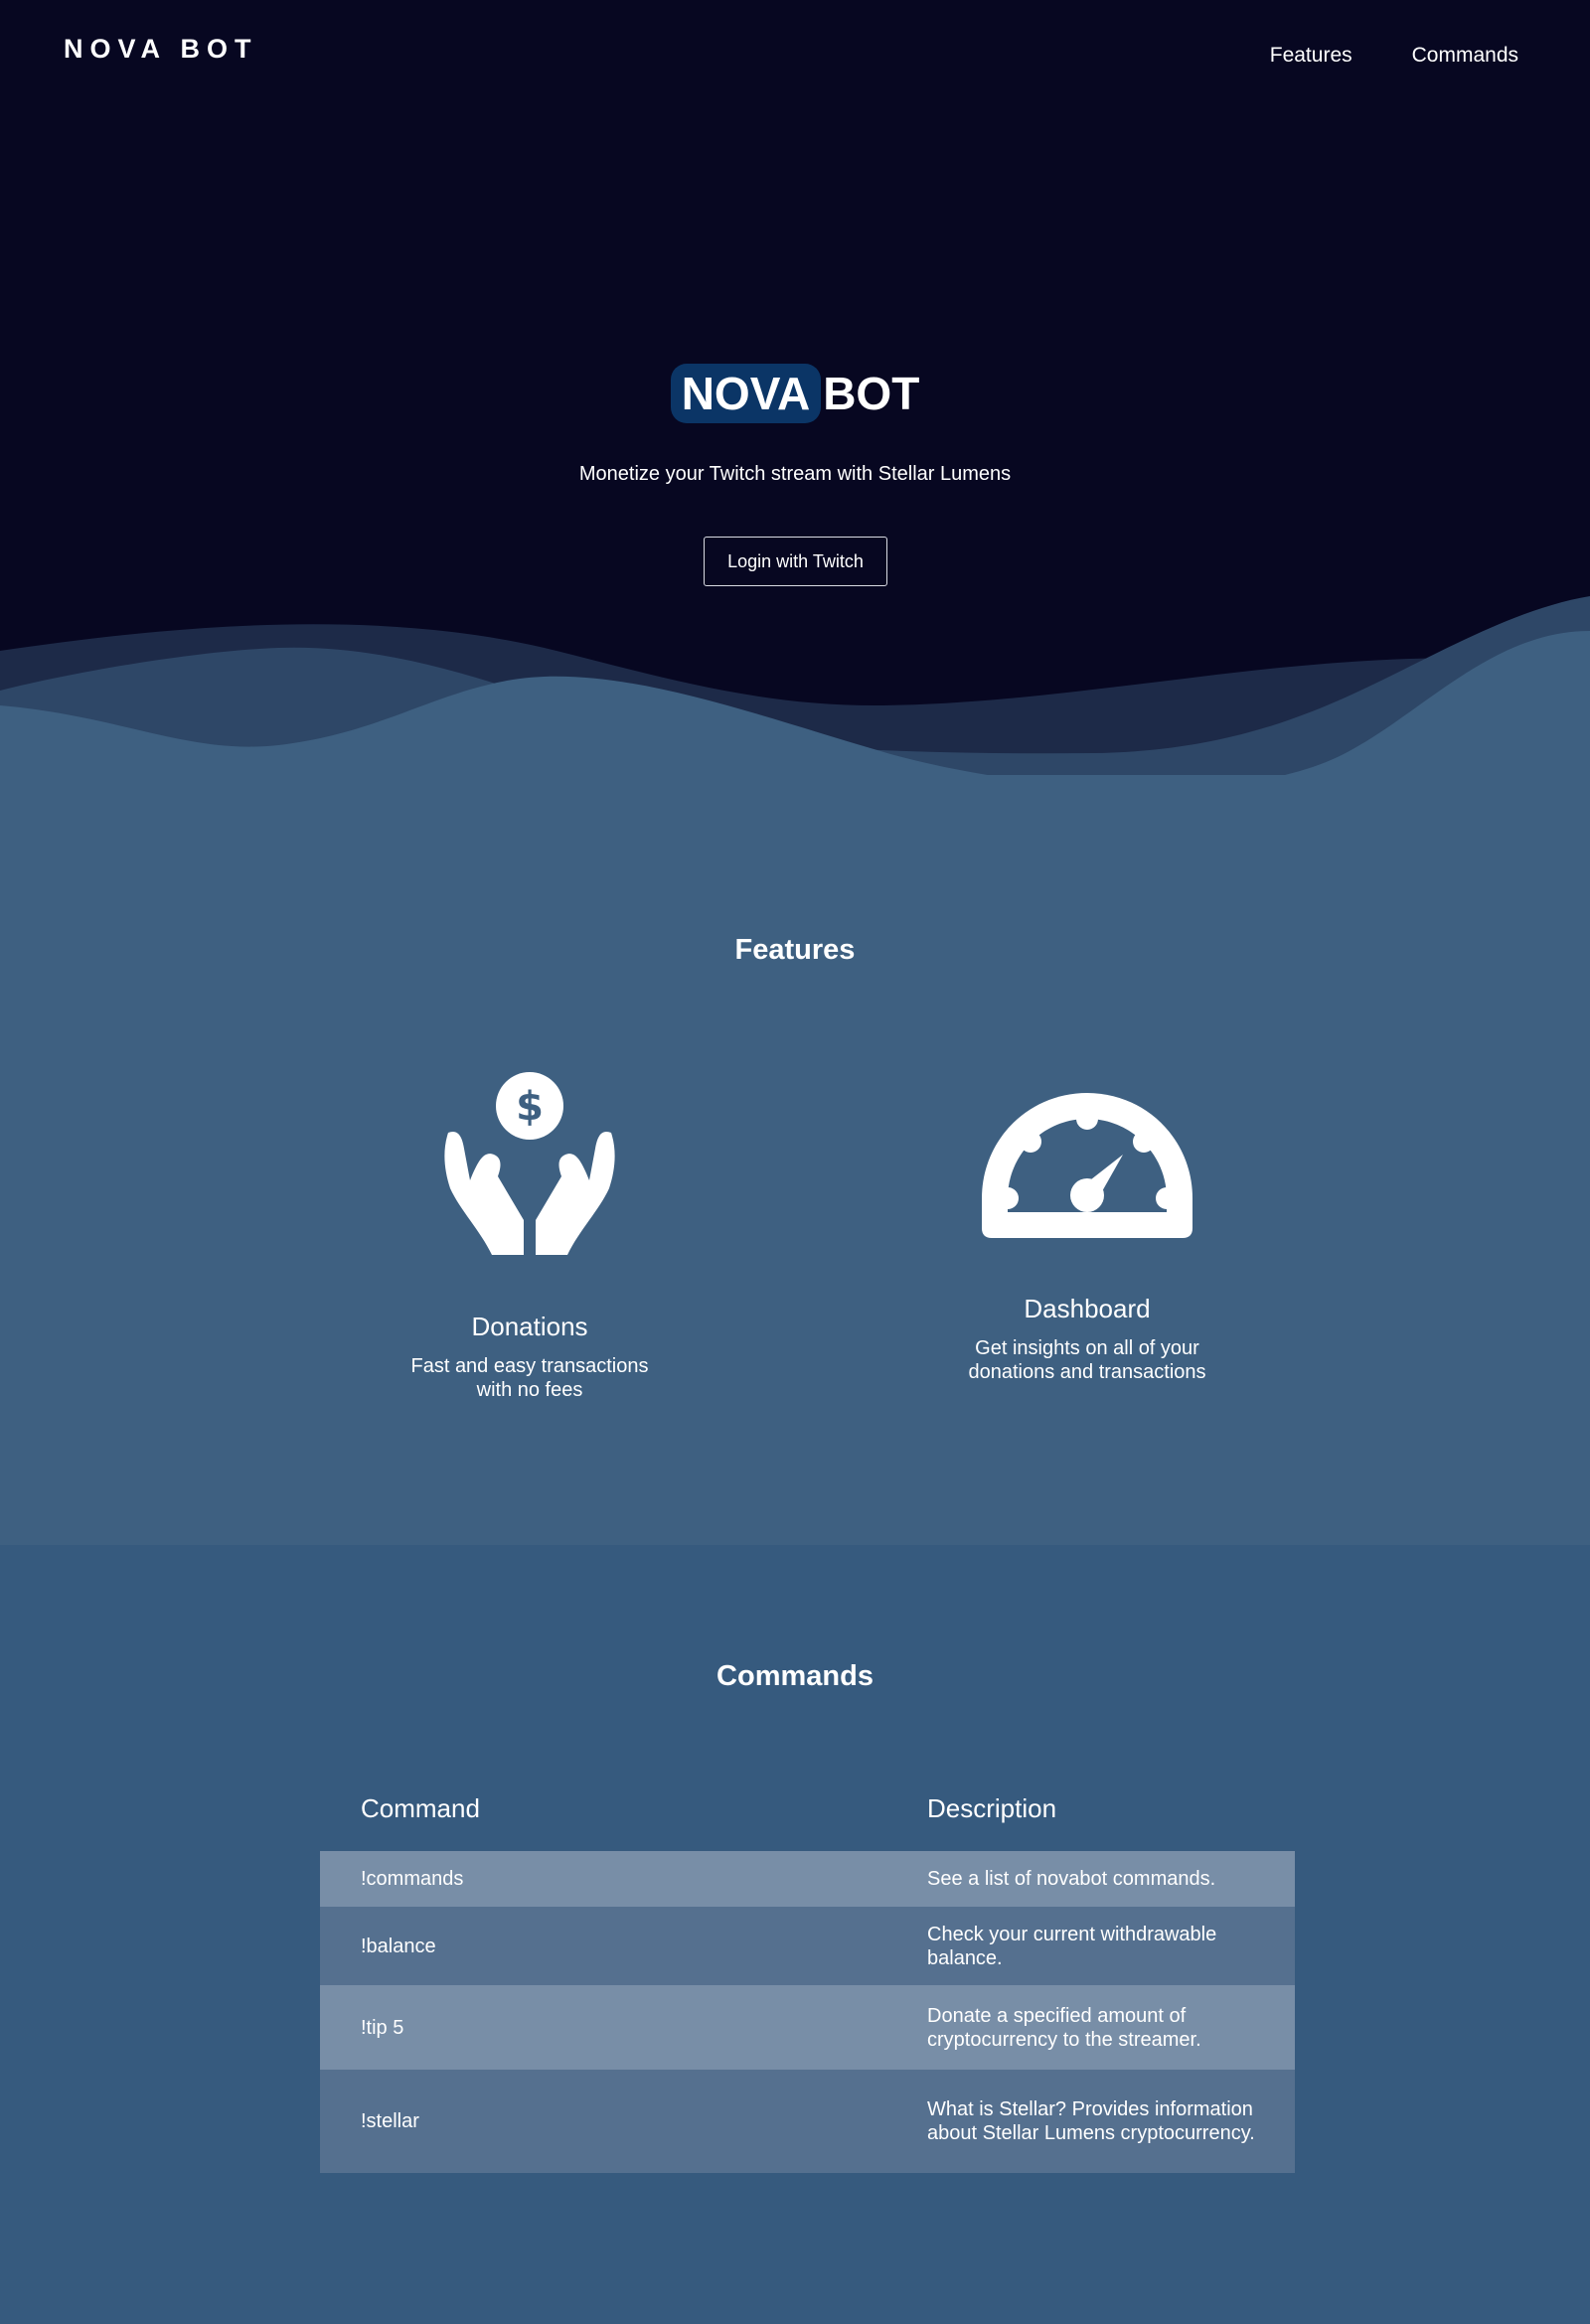 This screenshot has height=2324, width=1590. I want to click on table-header: Command Description, so click(807, 1808).